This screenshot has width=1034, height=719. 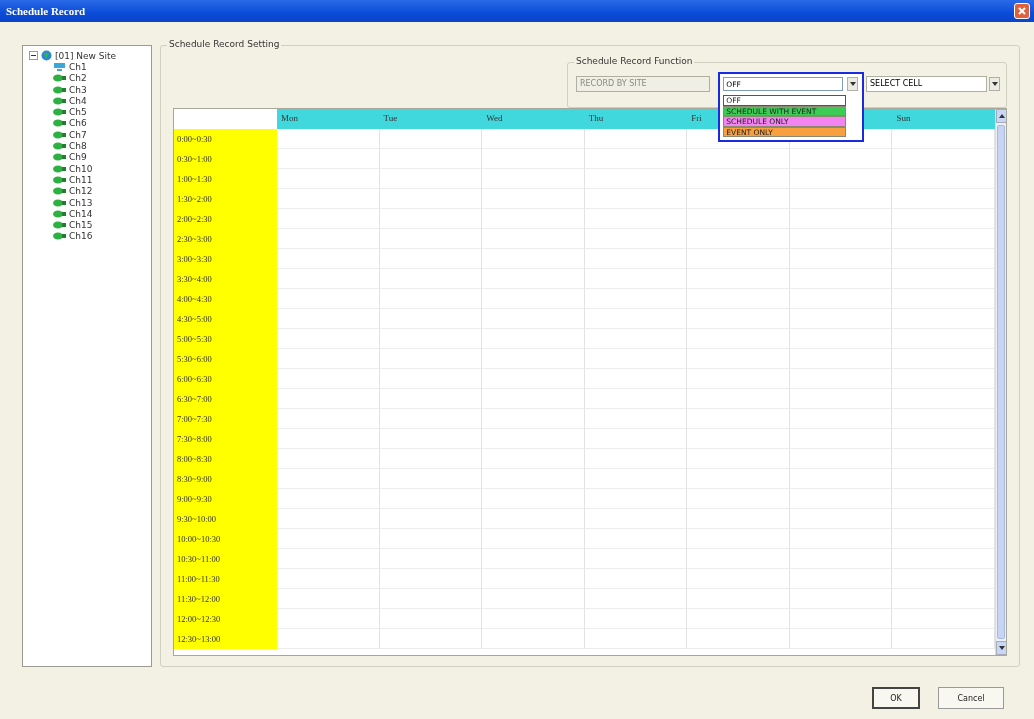 I want to click on time-cell: 12:30~13:00, so click(x=225, y=639).